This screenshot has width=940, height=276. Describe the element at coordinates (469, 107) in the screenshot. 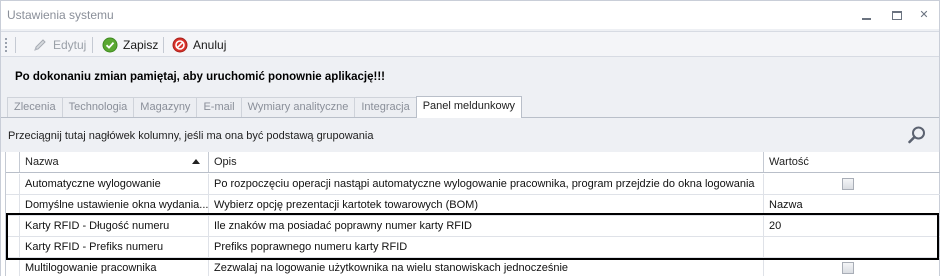

I see `tab-panel-meldunkowy: Panel meldunkowy` at that location.